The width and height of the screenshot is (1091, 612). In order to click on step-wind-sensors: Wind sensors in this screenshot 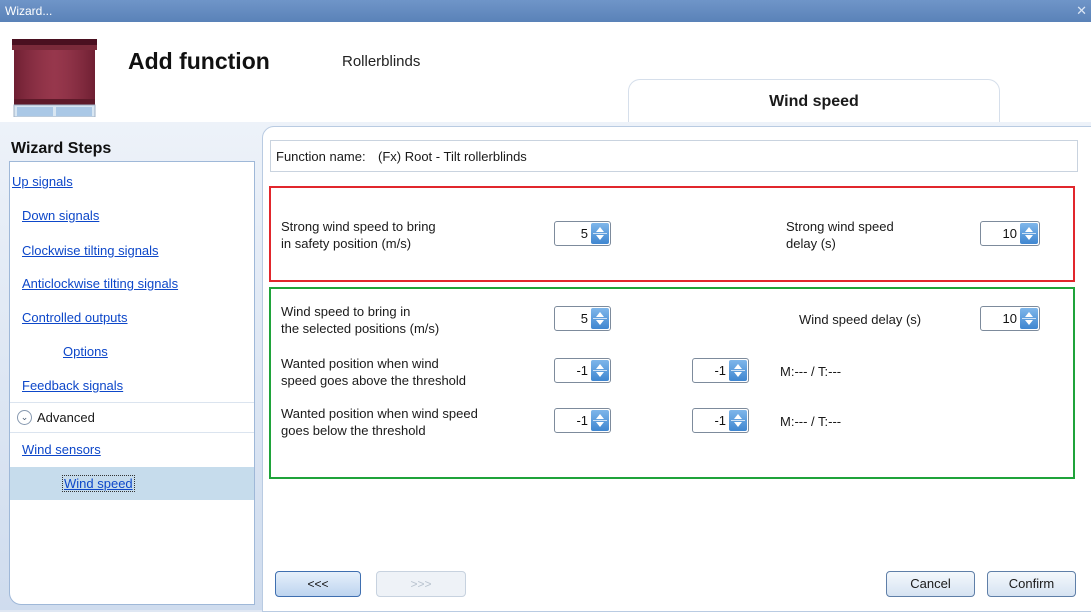, I will do `click(61, 449)`.